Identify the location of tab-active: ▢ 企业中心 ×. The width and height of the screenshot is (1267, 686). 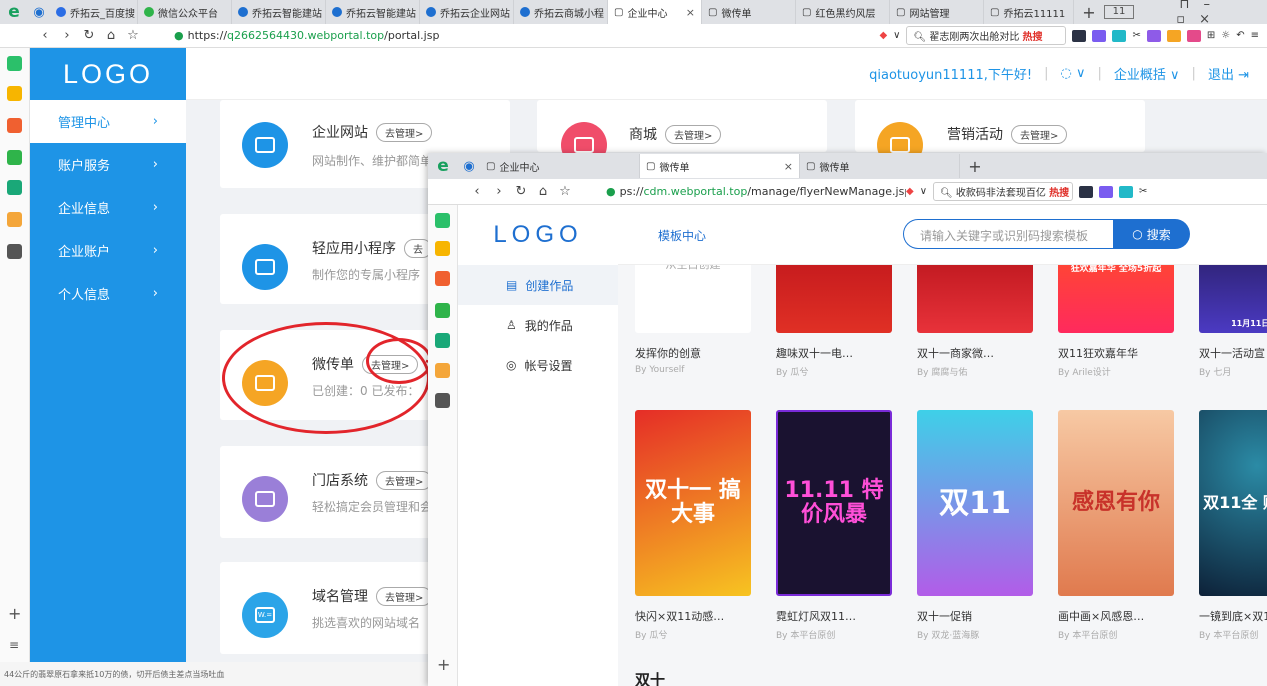
(655, 12).